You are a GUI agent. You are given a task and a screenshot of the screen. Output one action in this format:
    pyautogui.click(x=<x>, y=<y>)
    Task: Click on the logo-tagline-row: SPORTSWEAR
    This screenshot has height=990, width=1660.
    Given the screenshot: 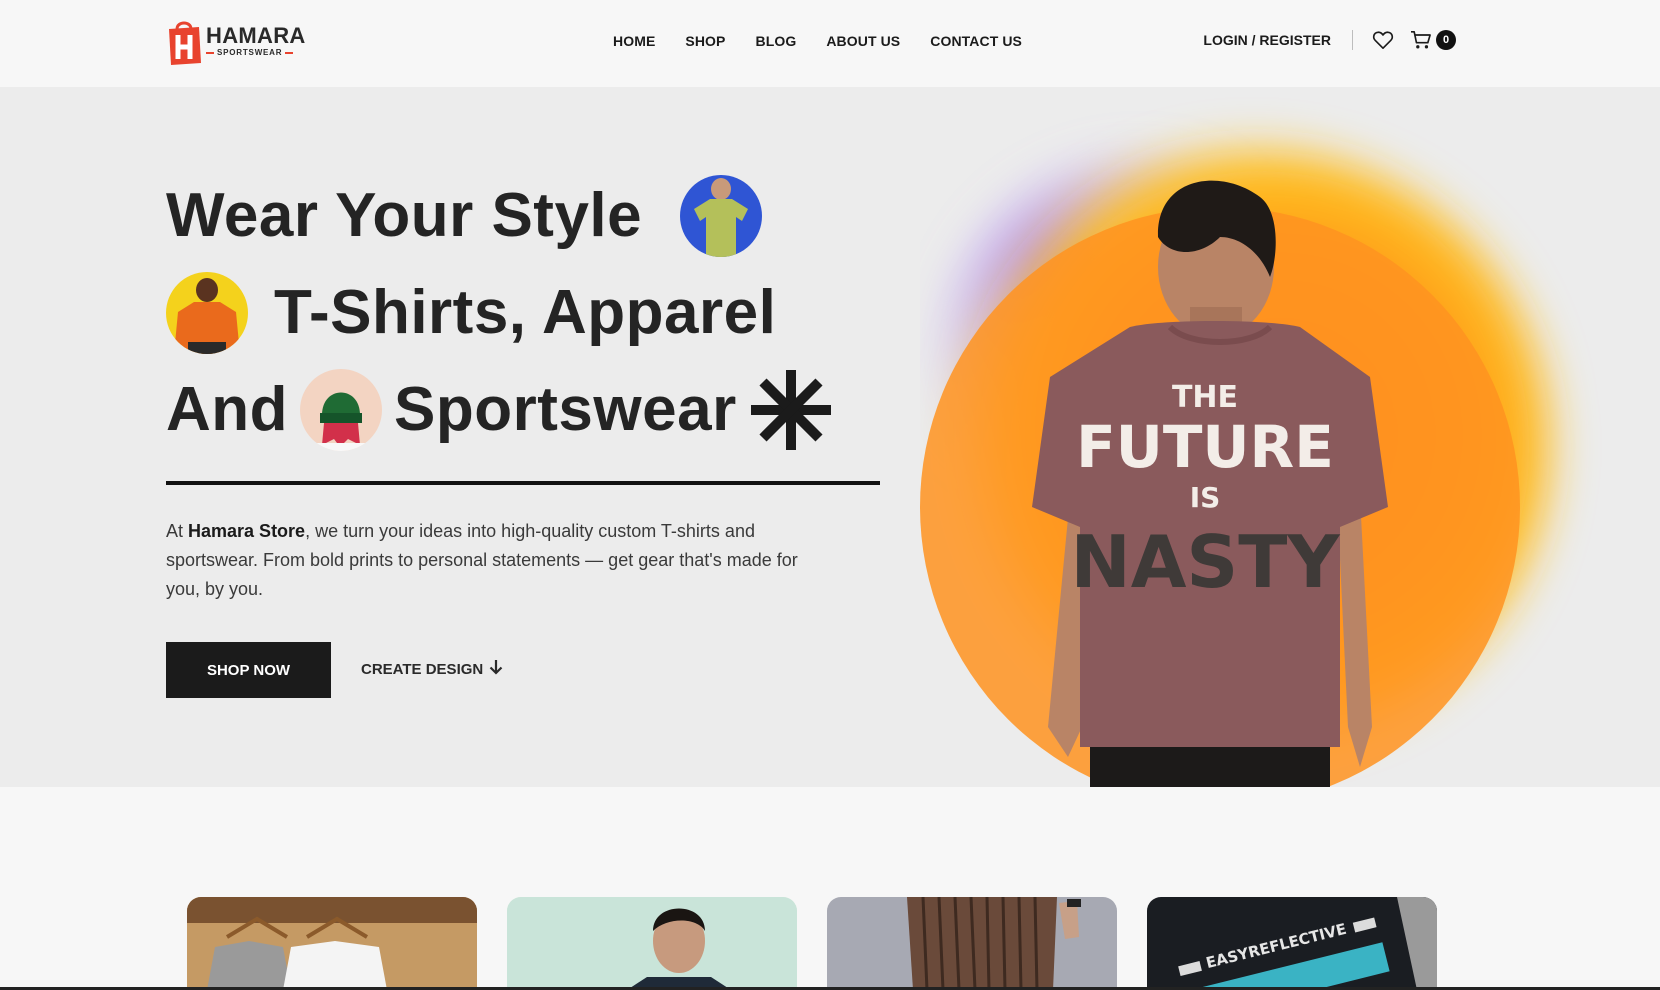 What is the action you would take?
    pyautogui.click(x=256, y=53)
    